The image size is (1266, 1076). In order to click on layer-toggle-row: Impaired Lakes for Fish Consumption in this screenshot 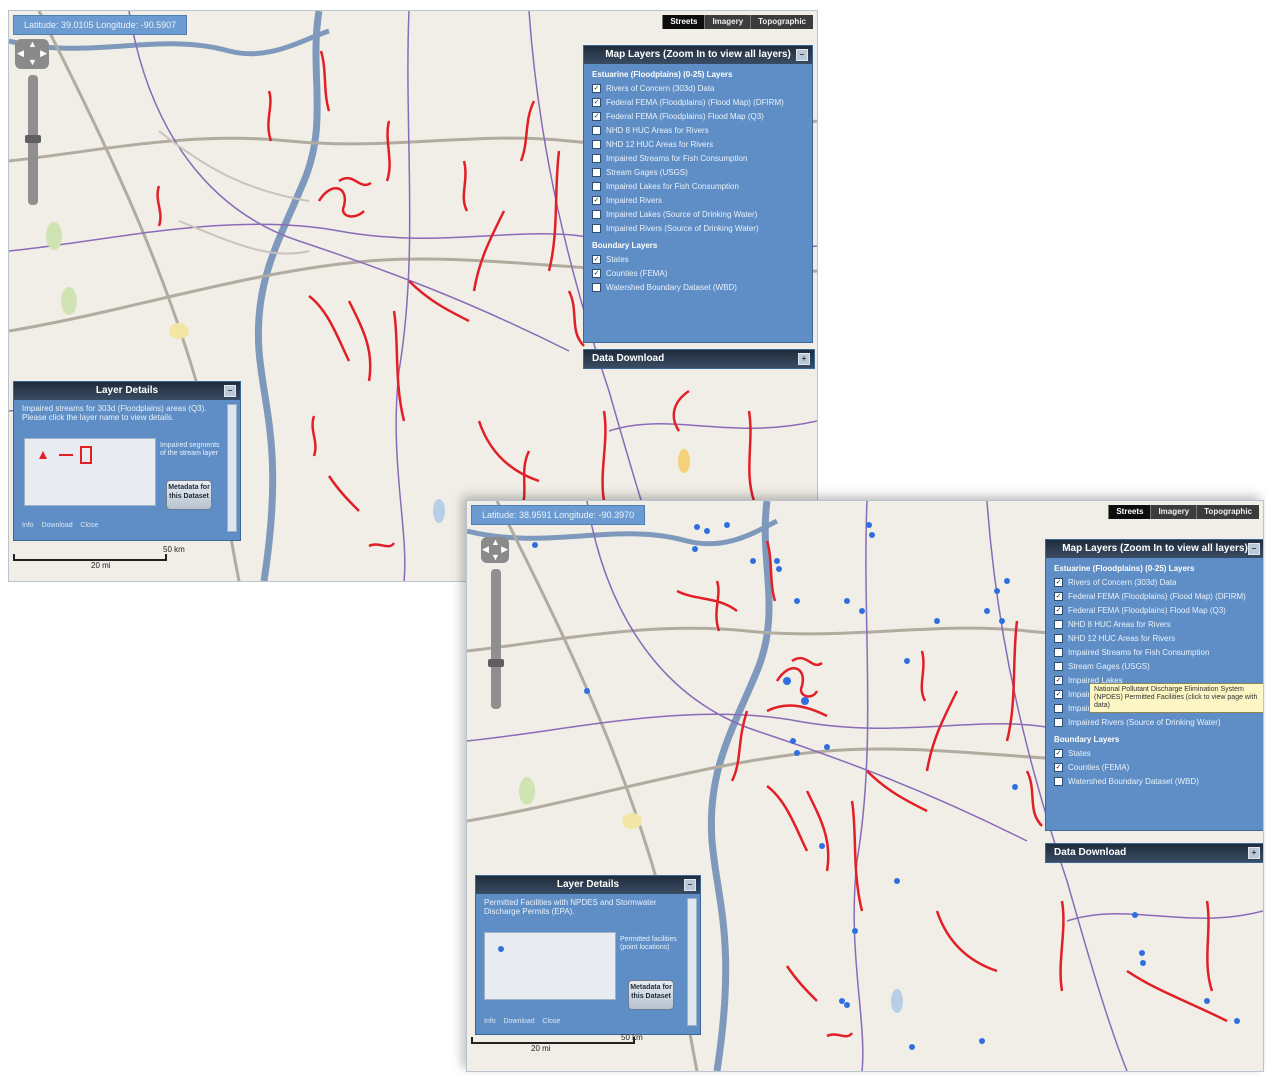, I will do `click(698, 186)`.